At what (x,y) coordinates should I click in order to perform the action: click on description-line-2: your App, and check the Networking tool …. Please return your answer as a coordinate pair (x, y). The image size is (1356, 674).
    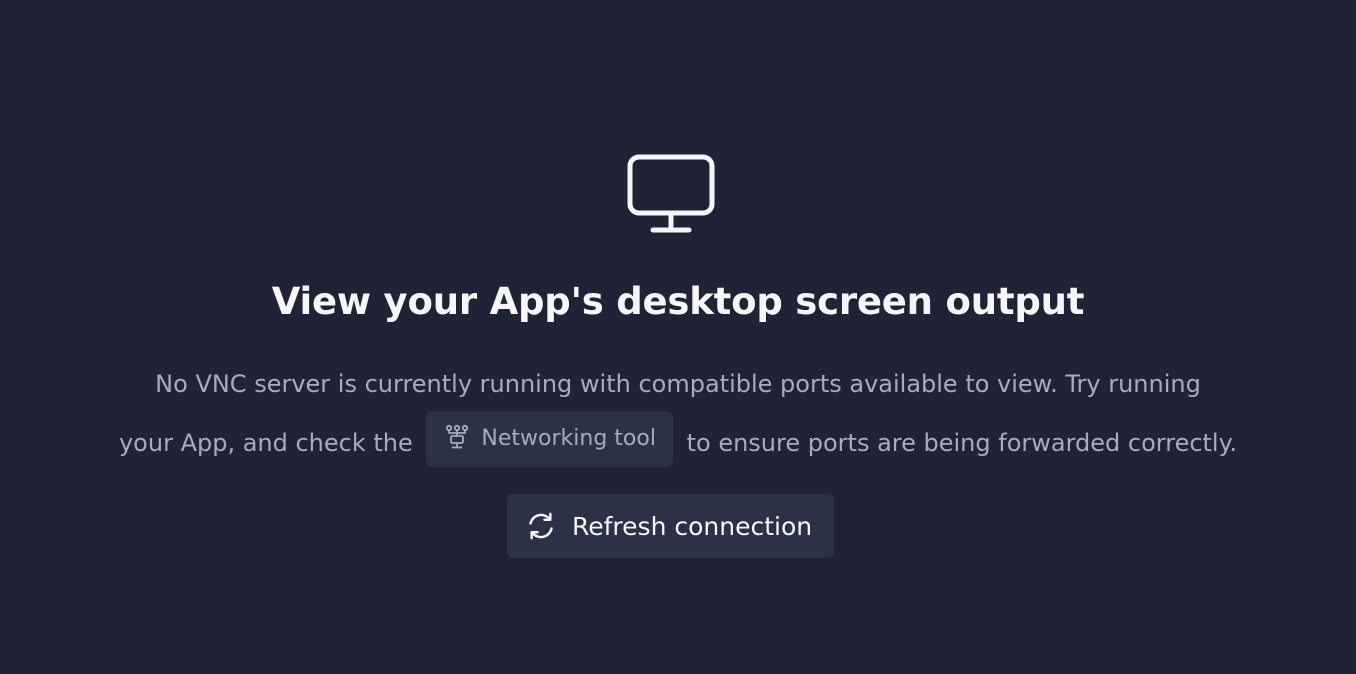
    Looking at the image, I should click on (678, 439).